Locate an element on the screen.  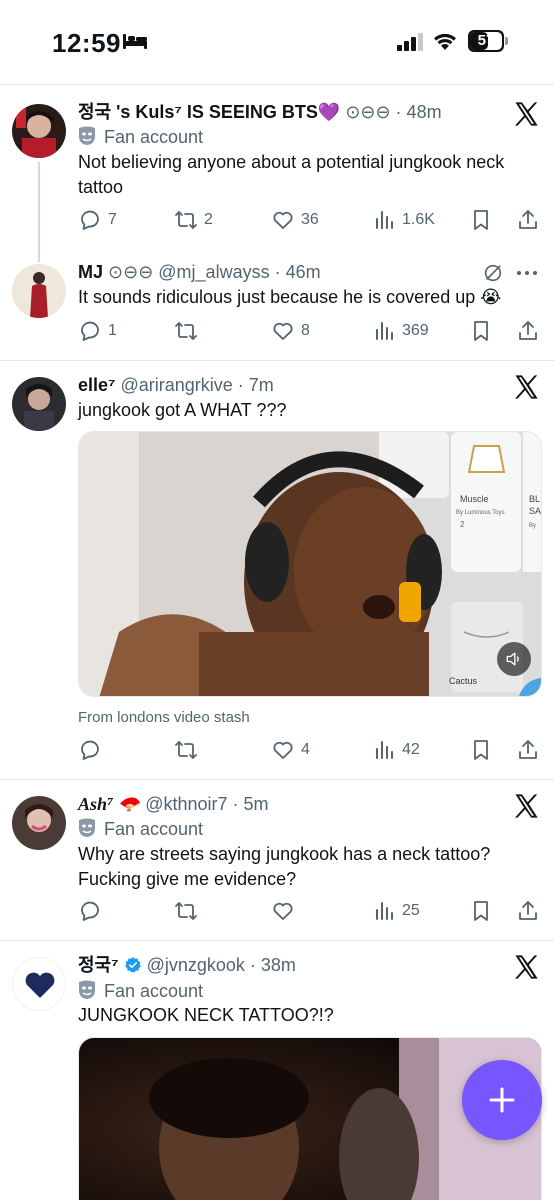
media-text: By Luminous Toys is located at coordinates (480, 513).